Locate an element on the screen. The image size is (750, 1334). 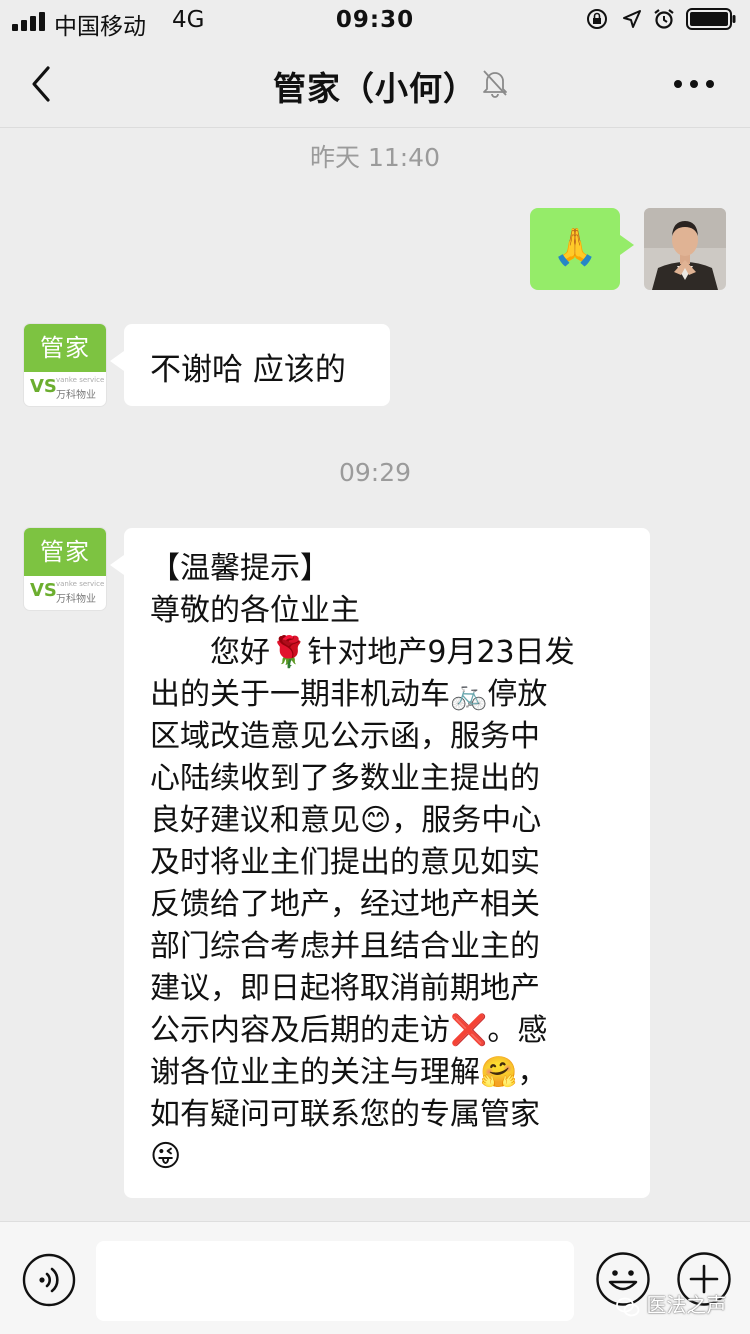
my-avatar is located at coordinates (685, 249).